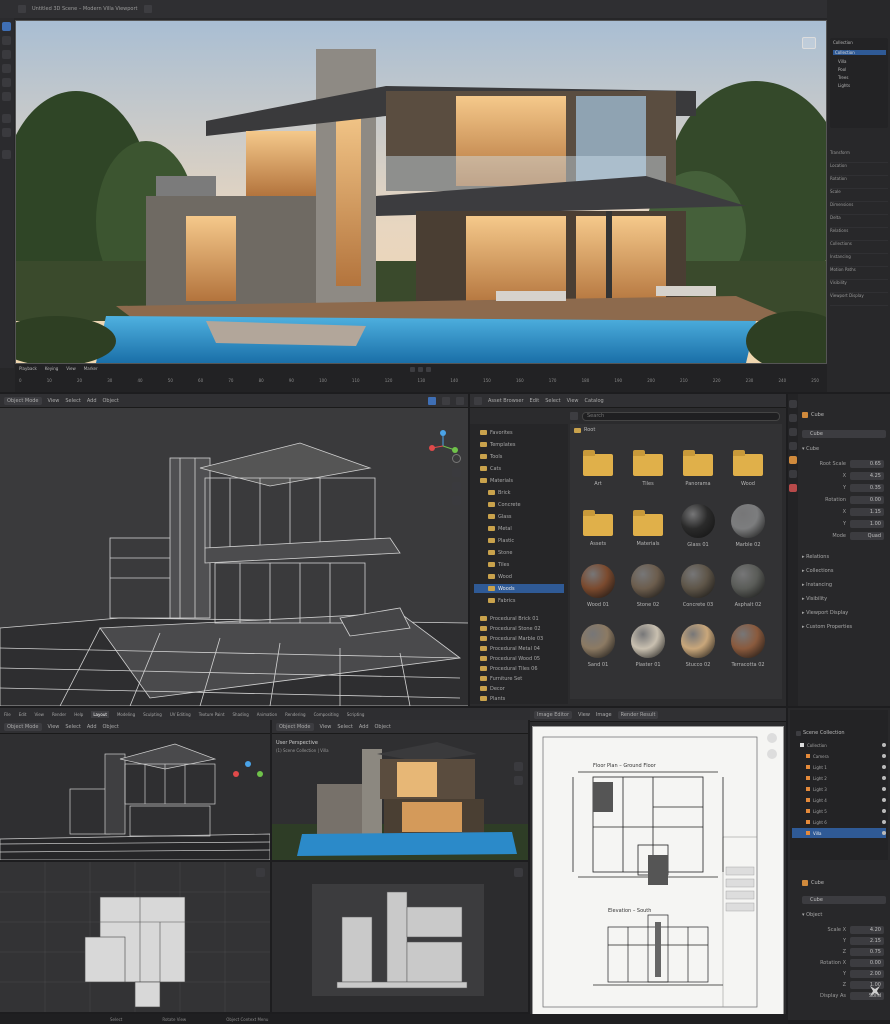  Describe the element at coordinates (684, 383) in the screenshot. I see `frame-number: 210` at that location.